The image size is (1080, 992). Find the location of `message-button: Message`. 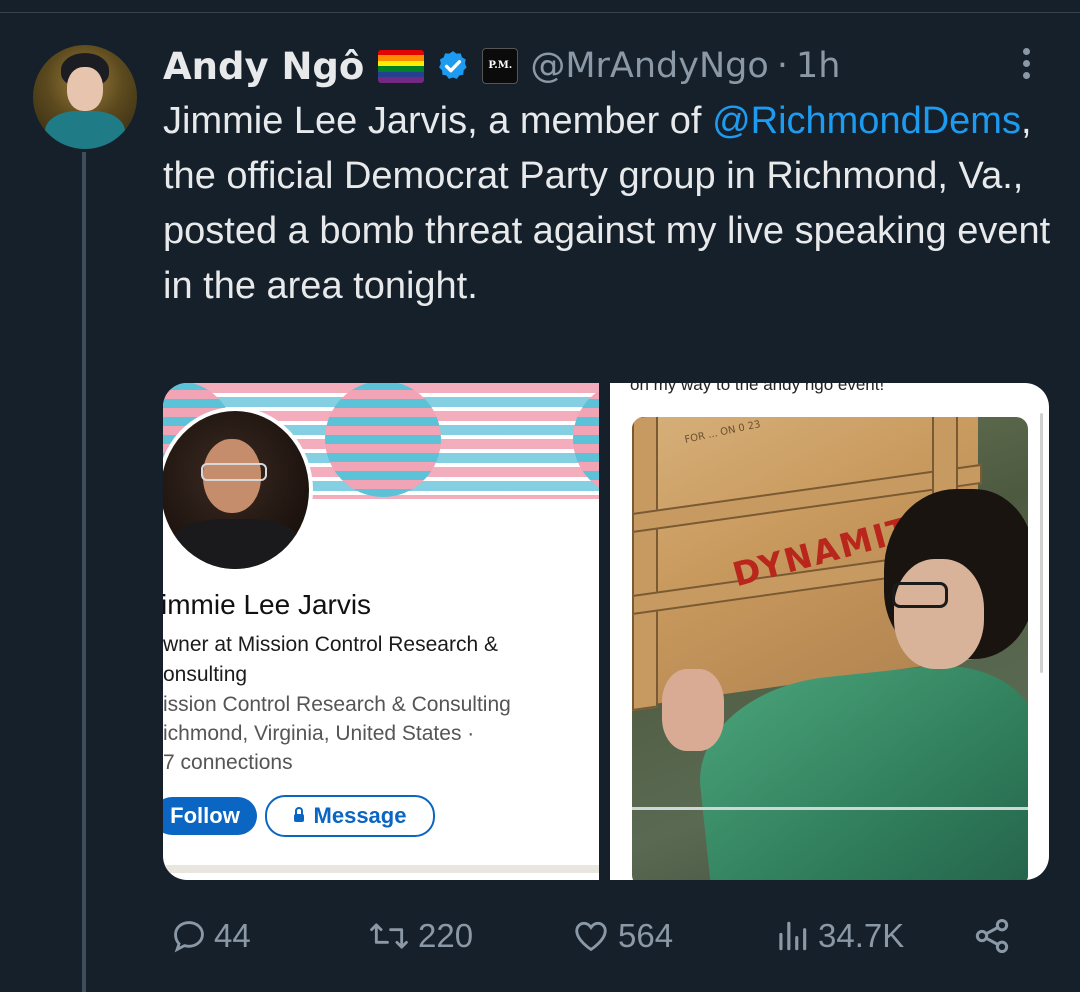

message-button: Message is located at coordinates (350, 816).